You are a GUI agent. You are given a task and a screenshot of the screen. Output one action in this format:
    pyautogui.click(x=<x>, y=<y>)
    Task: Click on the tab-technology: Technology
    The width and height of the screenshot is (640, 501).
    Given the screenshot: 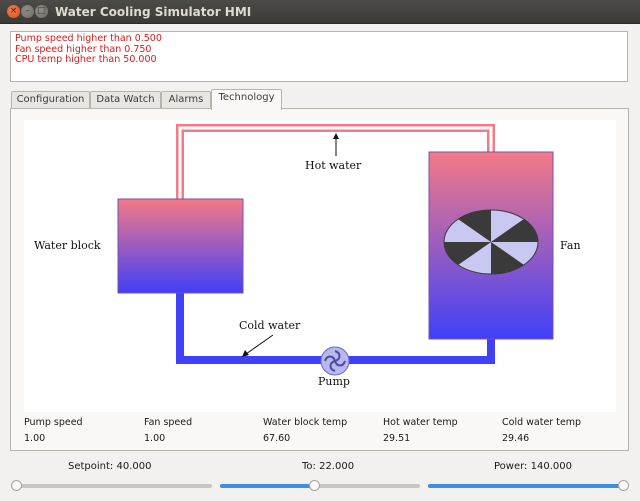 What is the action you would take?
    pyautogui.click(x=246, y=99)
    